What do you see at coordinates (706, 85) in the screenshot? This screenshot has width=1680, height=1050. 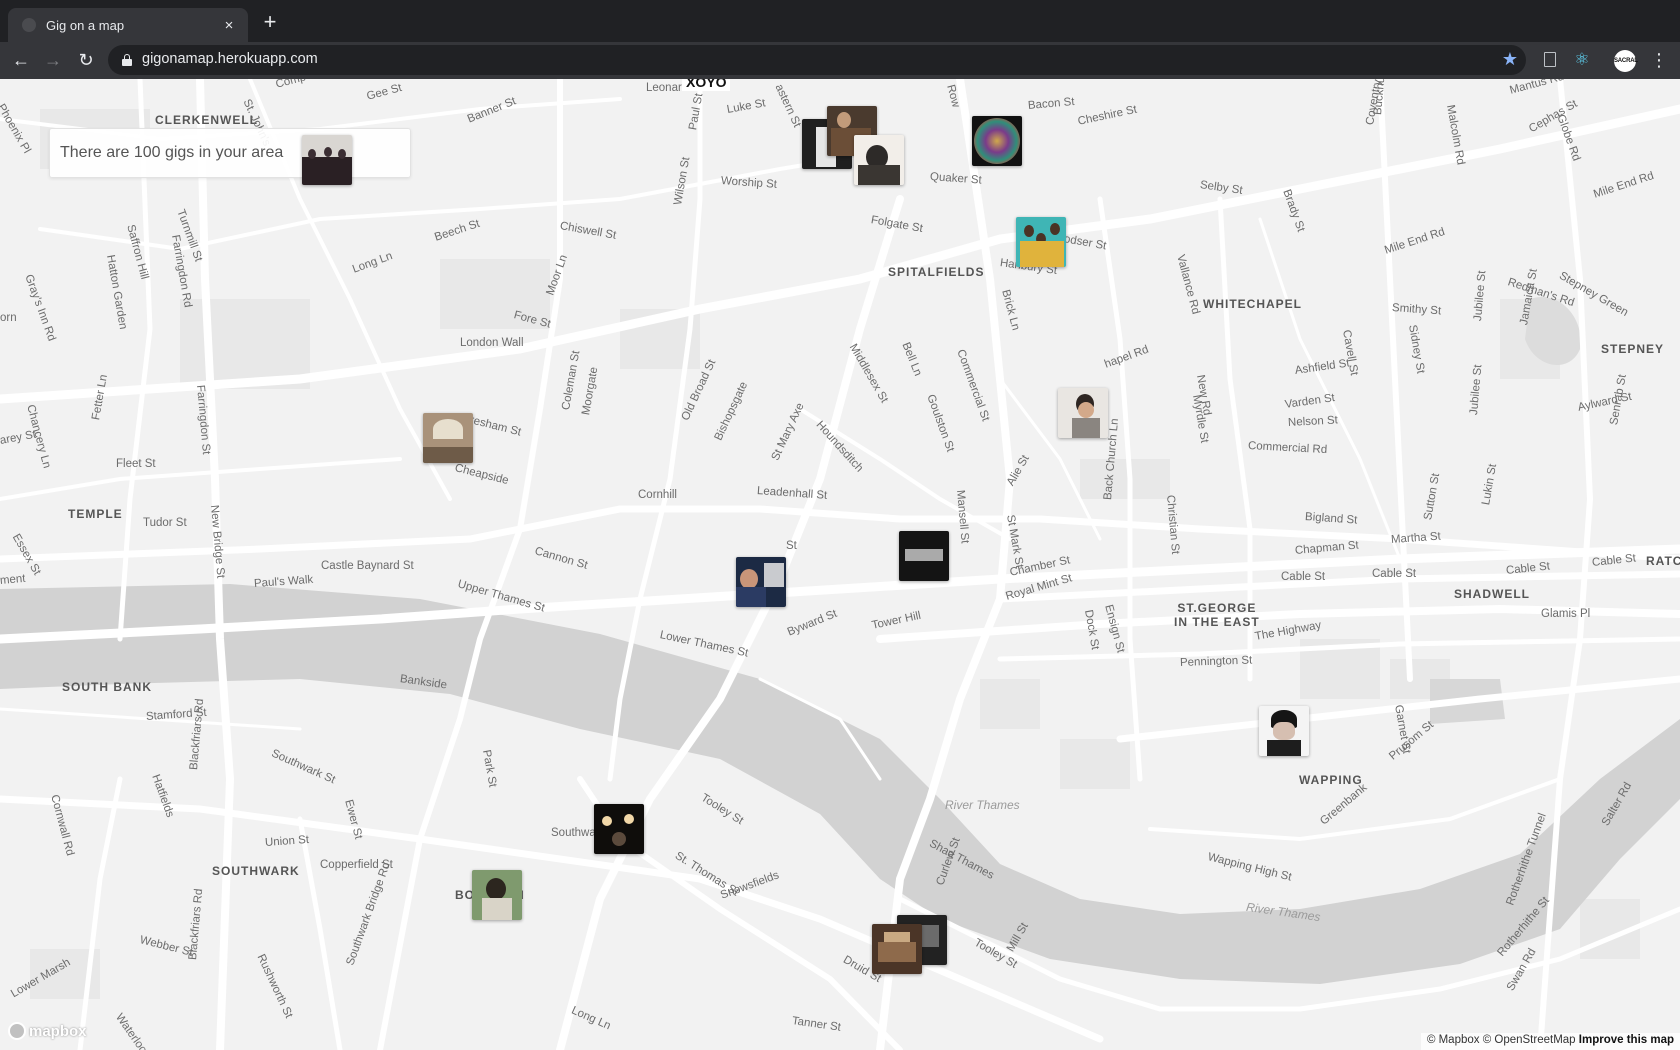 I see `venue-label-xoyo: XOYO` at bounding box center [706, 85].